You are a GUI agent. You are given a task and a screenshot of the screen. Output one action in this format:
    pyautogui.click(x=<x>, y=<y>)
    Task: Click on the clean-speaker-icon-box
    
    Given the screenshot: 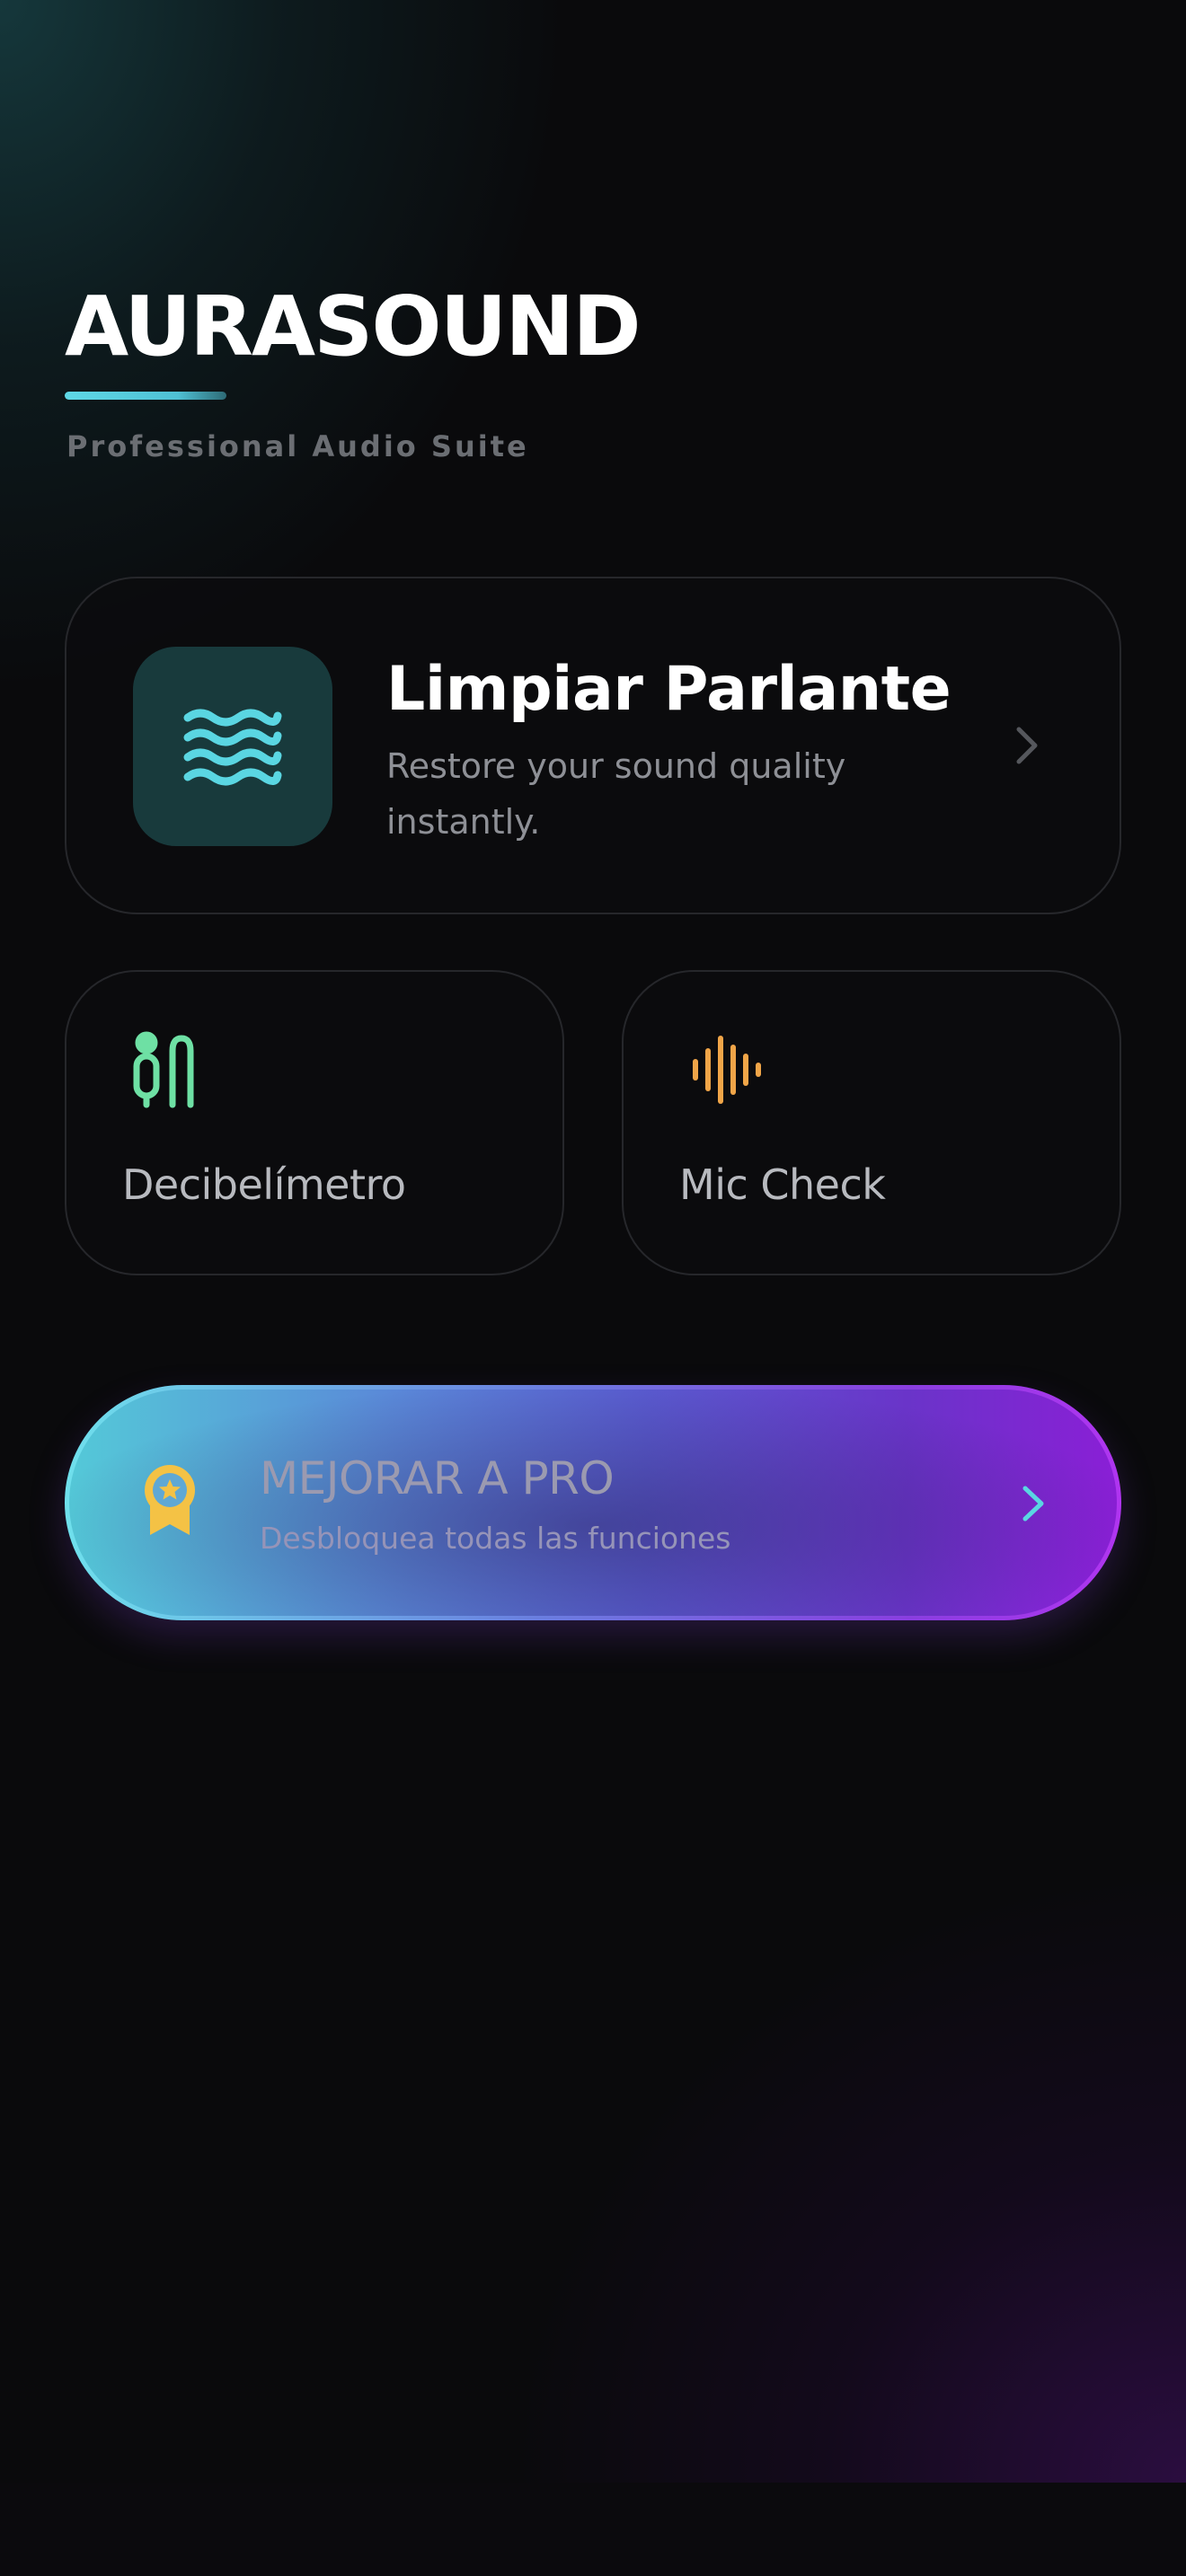 What is the action you would take?
    pyautogui.click(x=232, y=746)
    